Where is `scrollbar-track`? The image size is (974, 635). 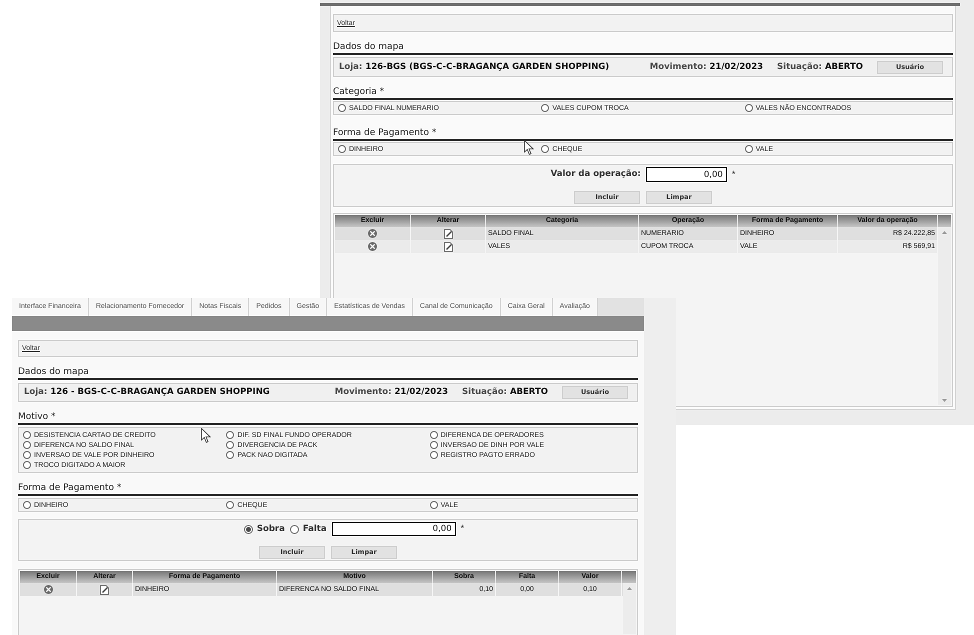 scrollbar-track is located at coordinates (629, 608).